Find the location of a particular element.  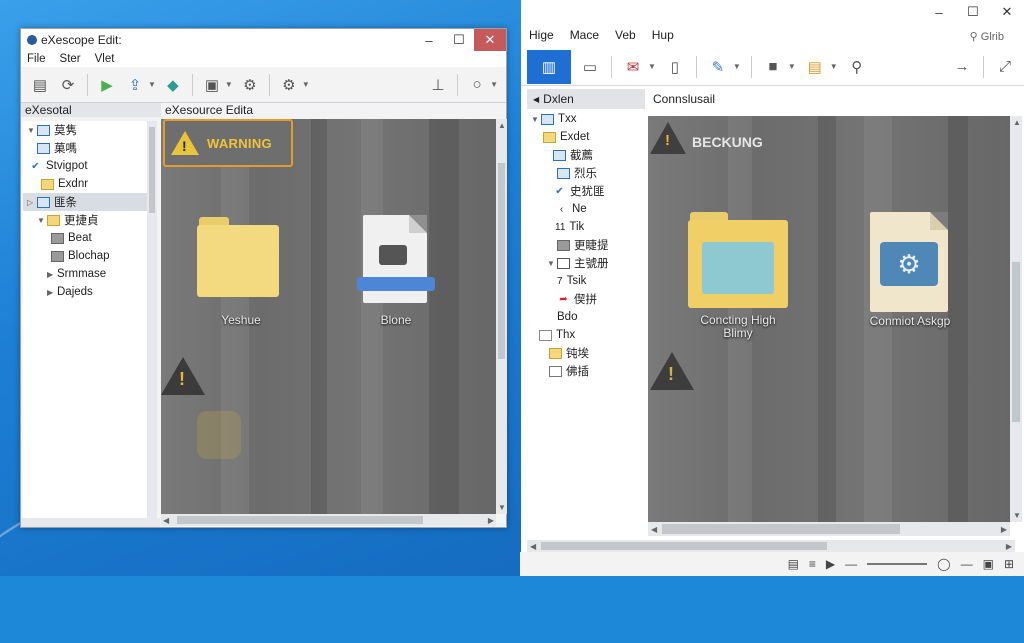

list-view-icon: ▤ is located at coordinates (793, 564).